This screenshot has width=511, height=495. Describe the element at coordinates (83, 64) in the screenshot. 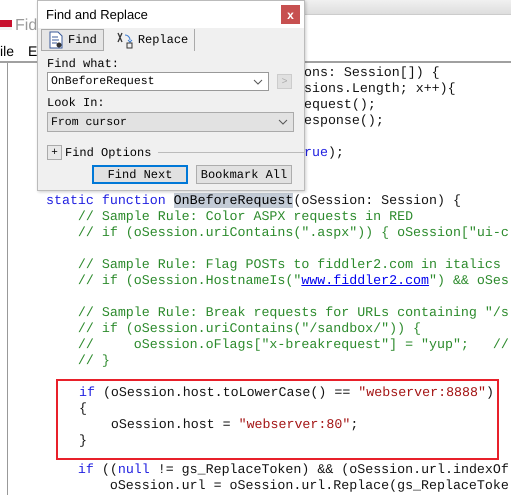

I see `find-what-label: Find what:` at that location.